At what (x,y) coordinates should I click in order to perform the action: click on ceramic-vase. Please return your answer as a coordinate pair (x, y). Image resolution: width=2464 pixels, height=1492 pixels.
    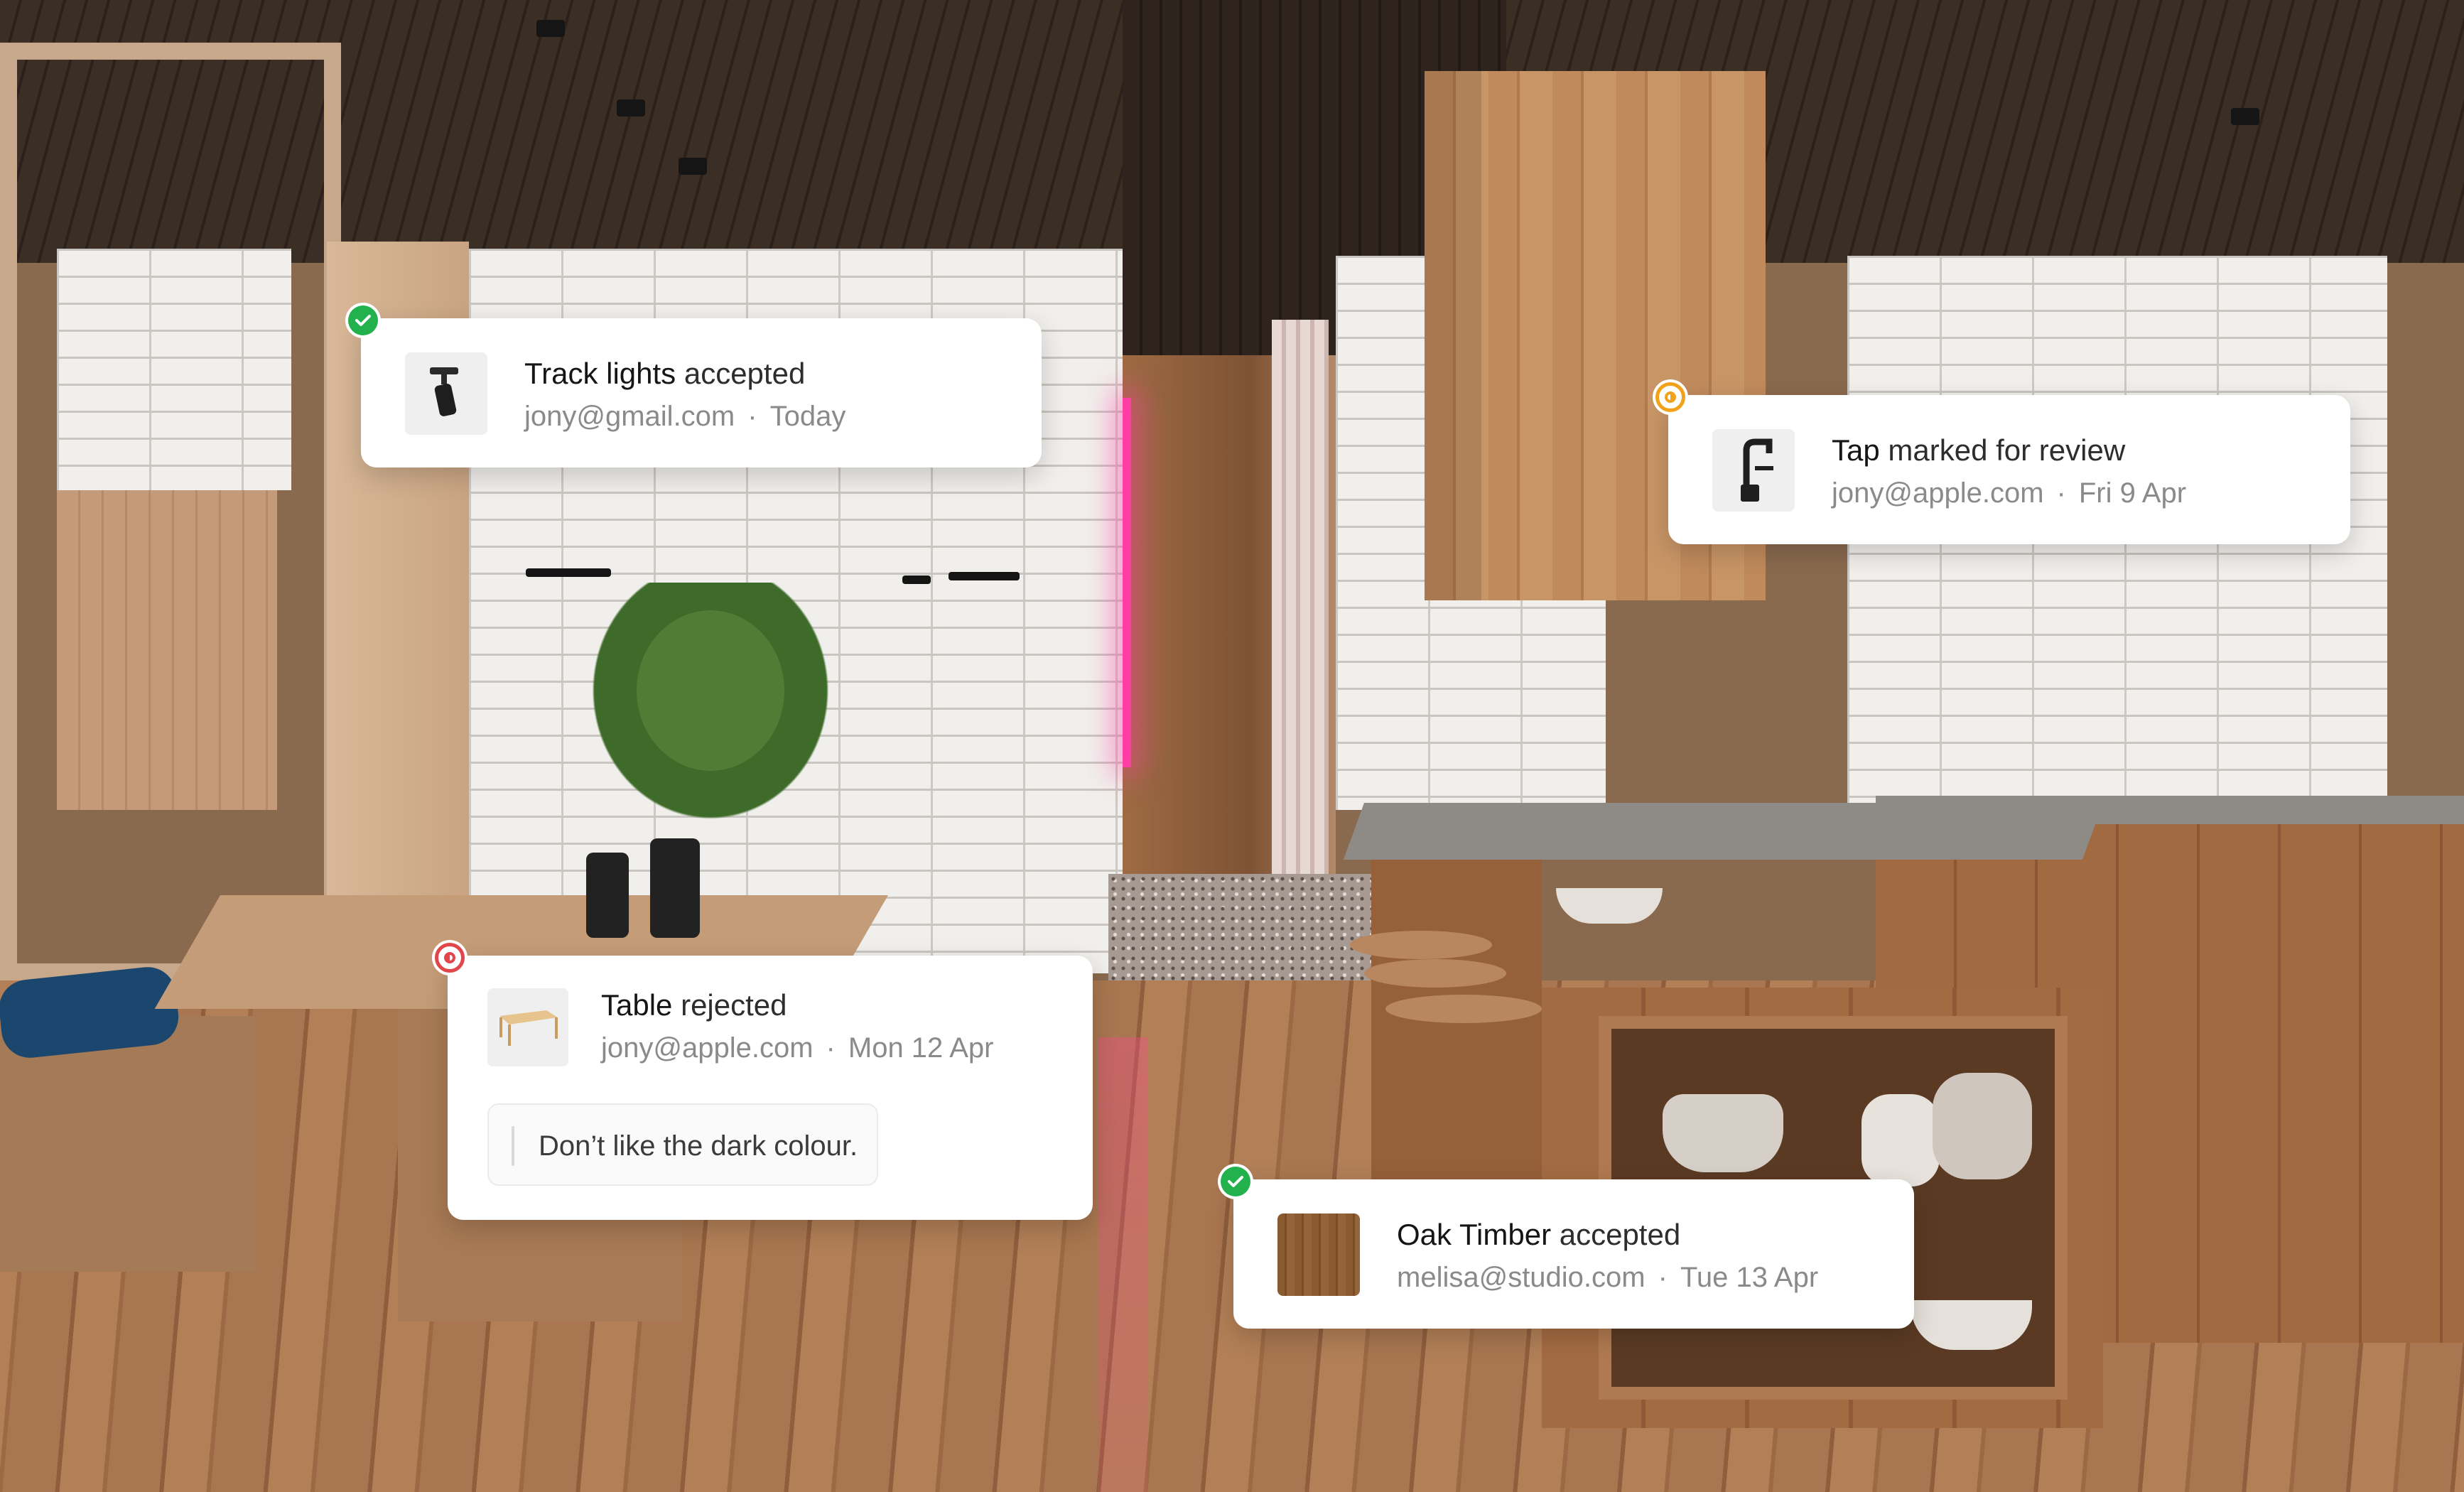
    Looking at the image, I should click on (1901, 1140).